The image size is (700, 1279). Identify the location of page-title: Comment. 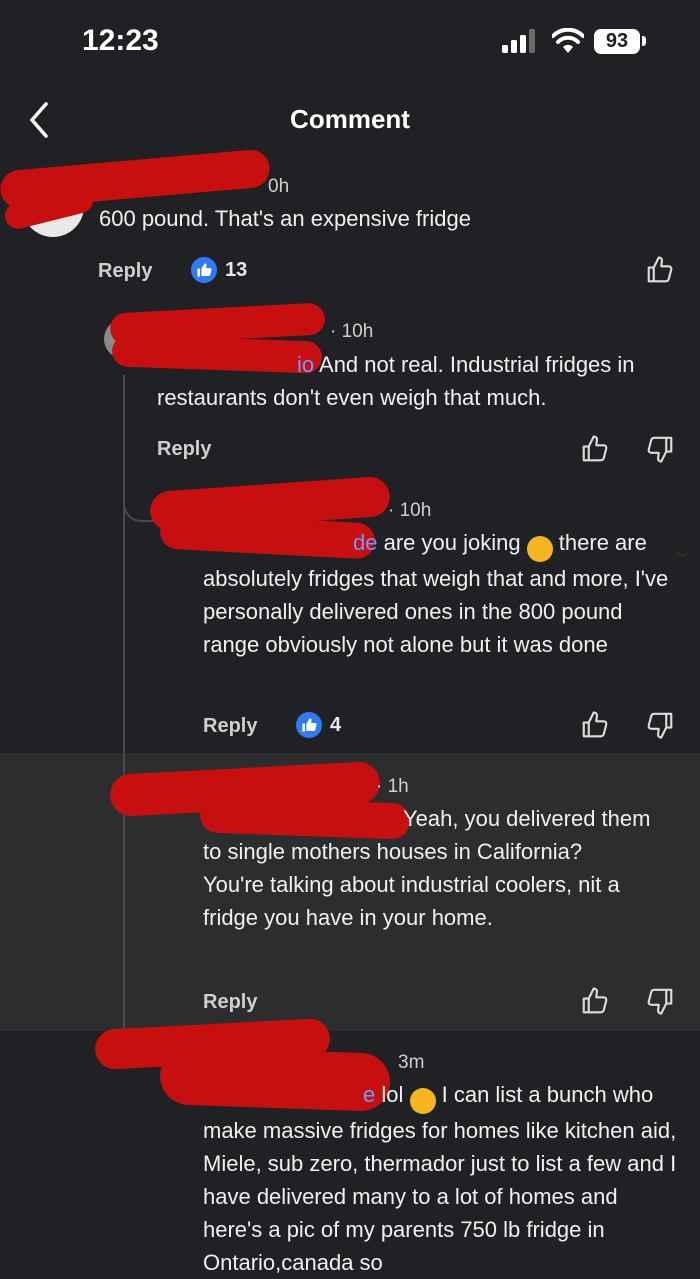
(350, 119).